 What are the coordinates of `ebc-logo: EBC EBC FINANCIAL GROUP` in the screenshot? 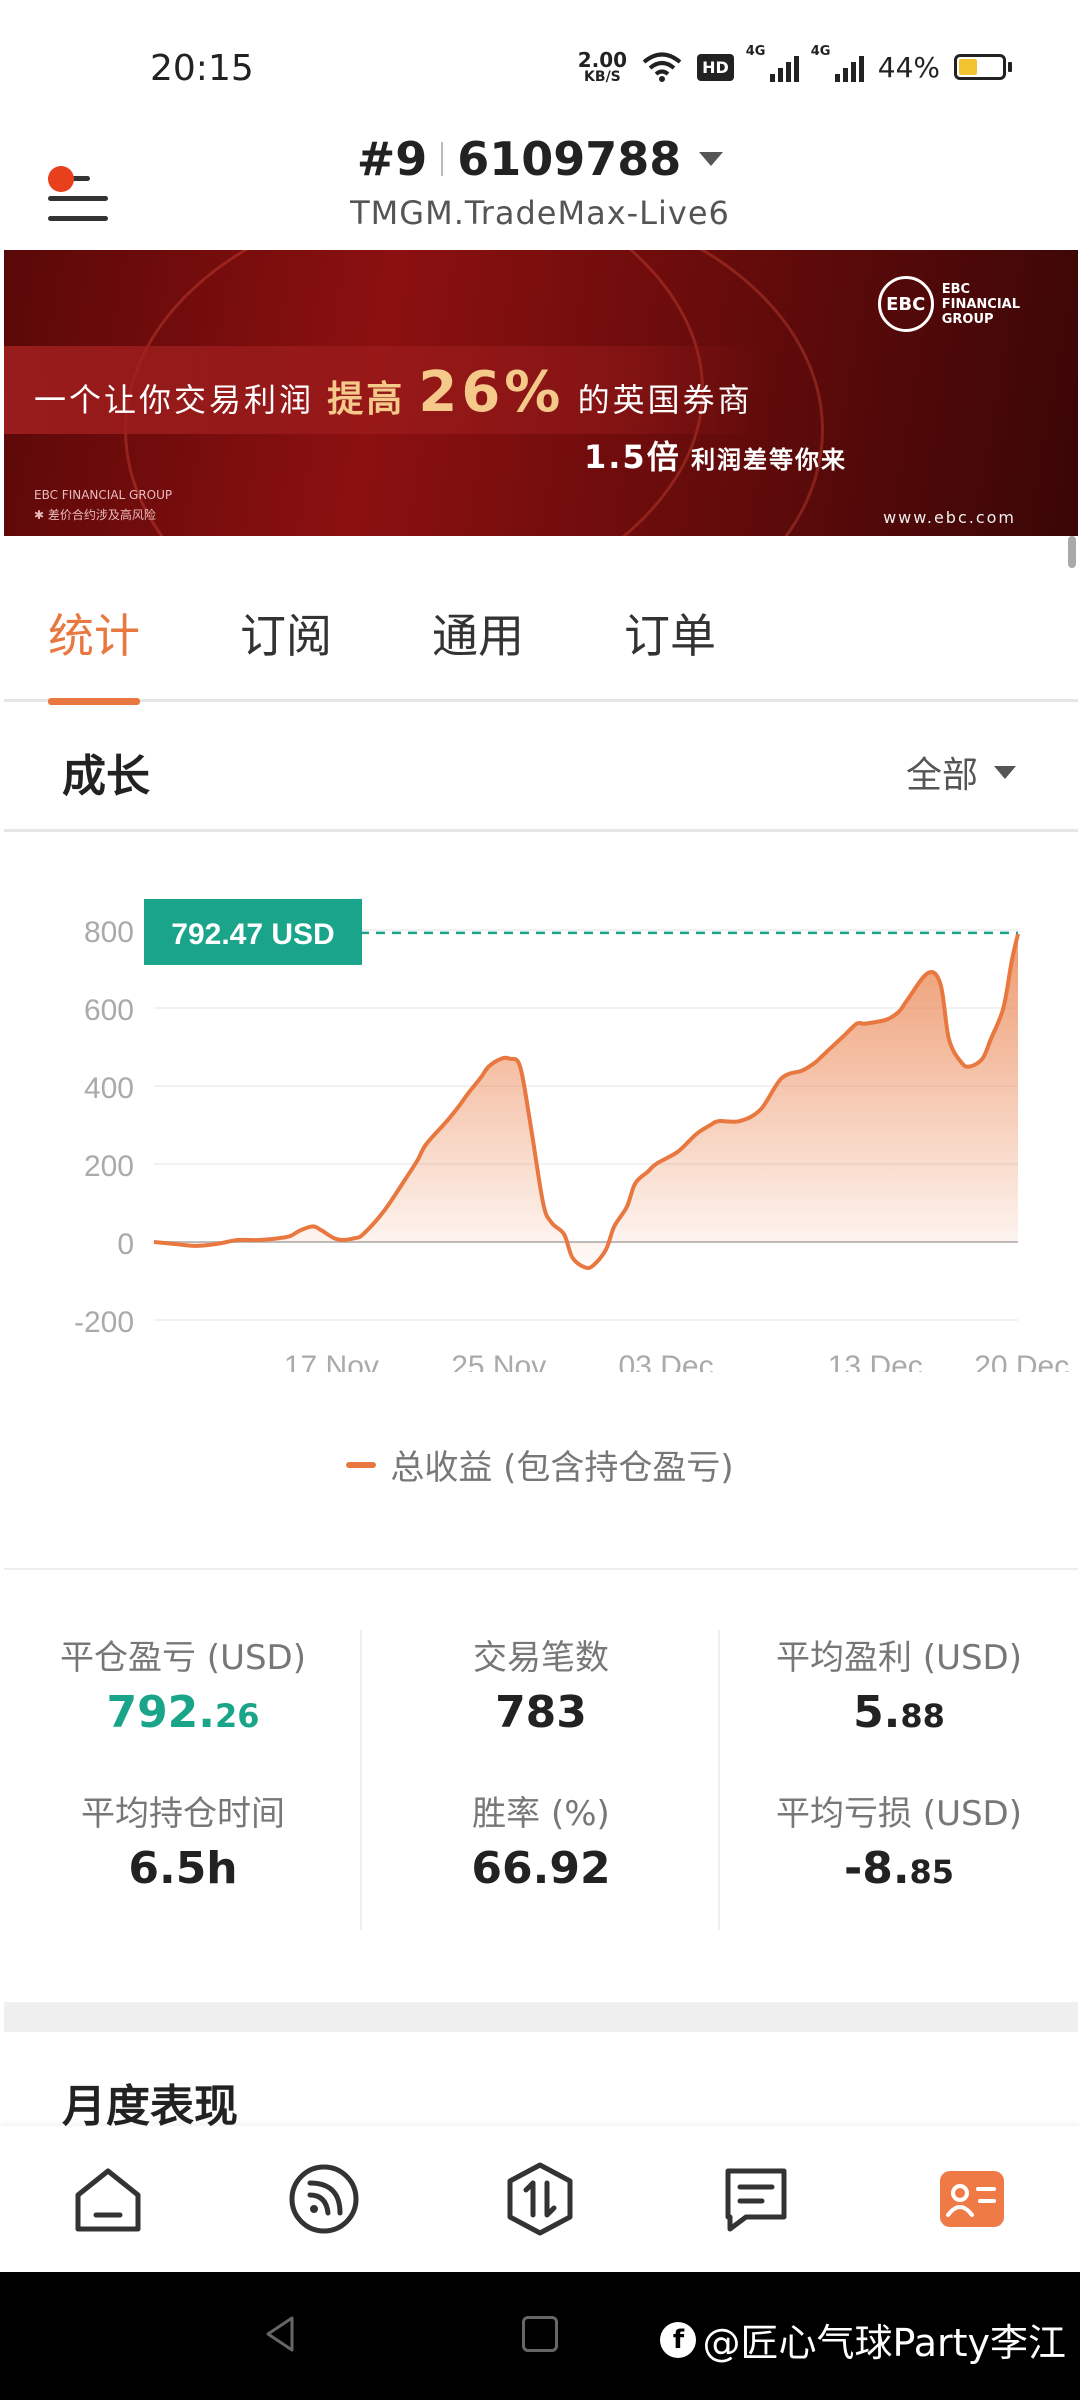 It's located at (948, 304).